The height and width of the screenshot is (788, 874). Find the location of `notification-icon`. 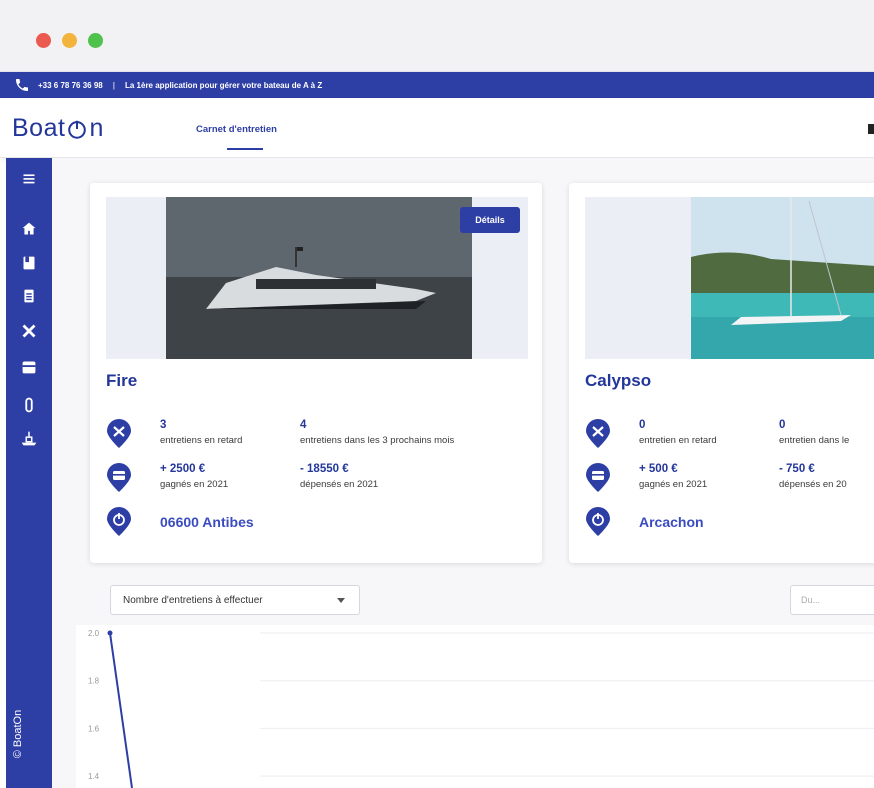

notification-icon is located at coordinates (871, 129).